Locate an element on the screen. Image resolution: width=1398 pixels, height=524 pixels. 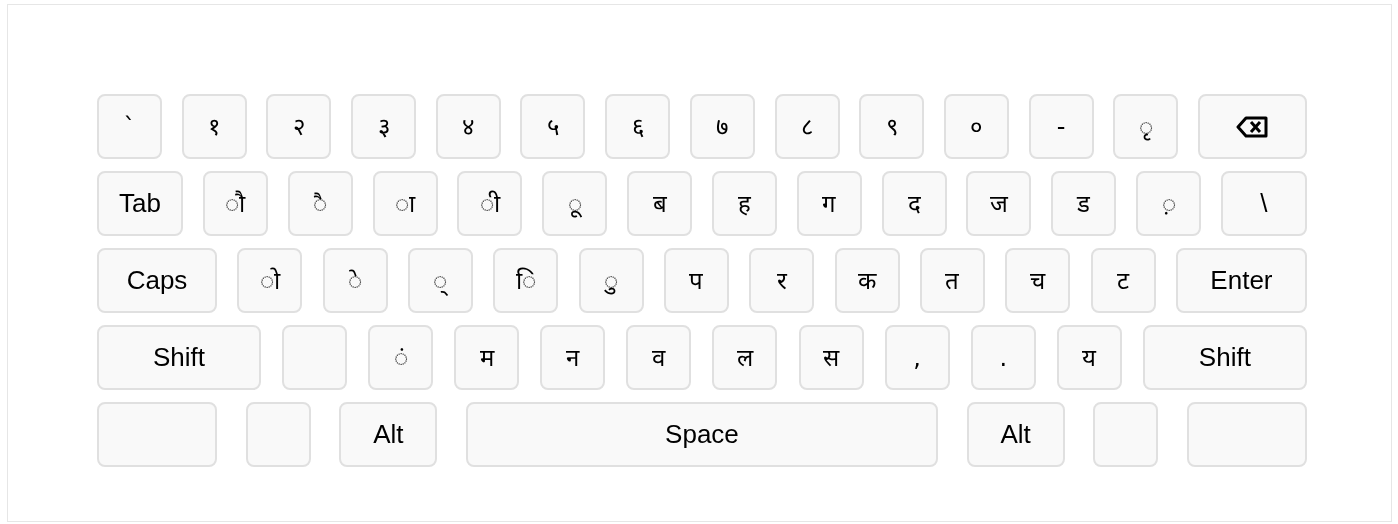
enter-key: Enter is located at coordinates (1241, 280).